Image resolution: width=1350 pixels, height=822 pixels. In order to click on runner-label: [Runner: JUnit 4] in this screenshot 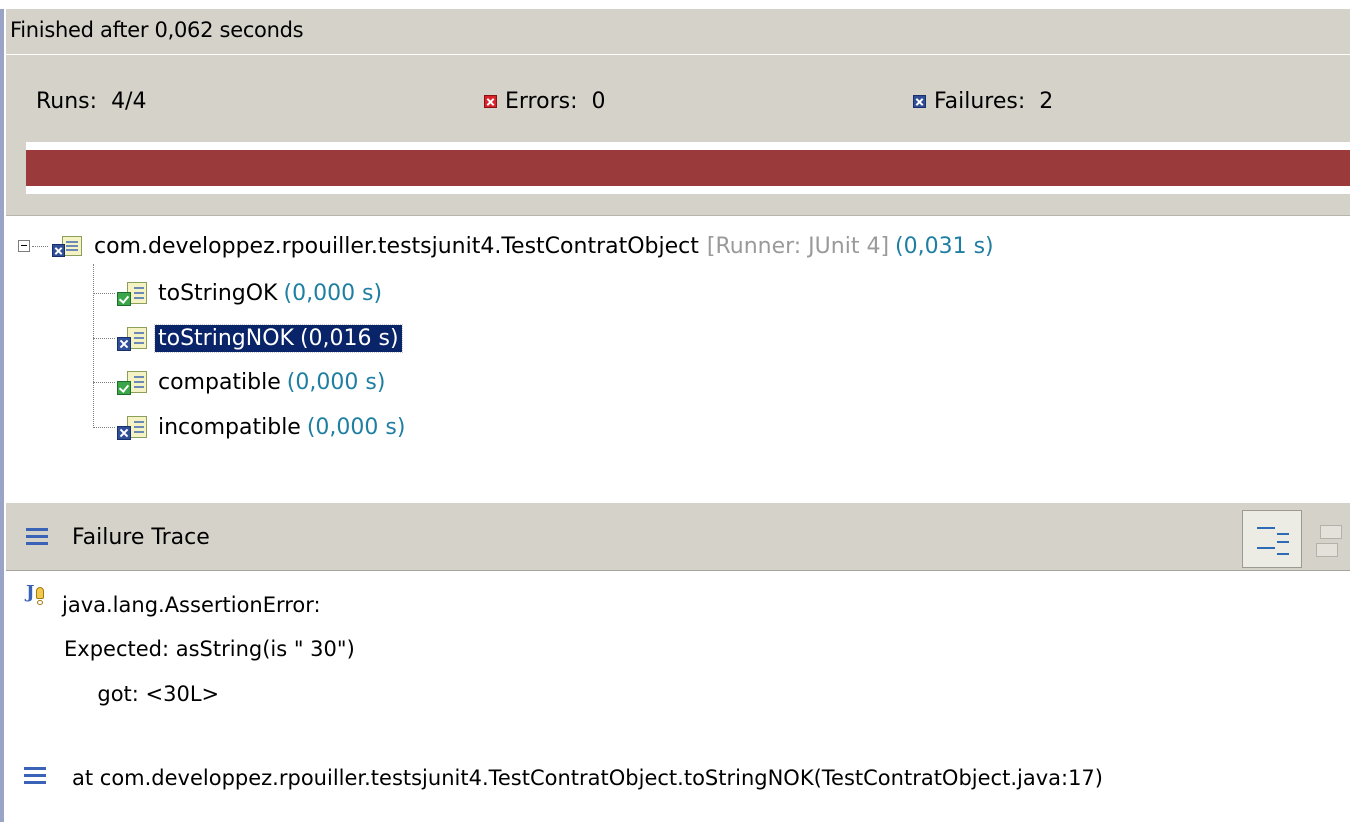, I will do `click(798, 246)`.